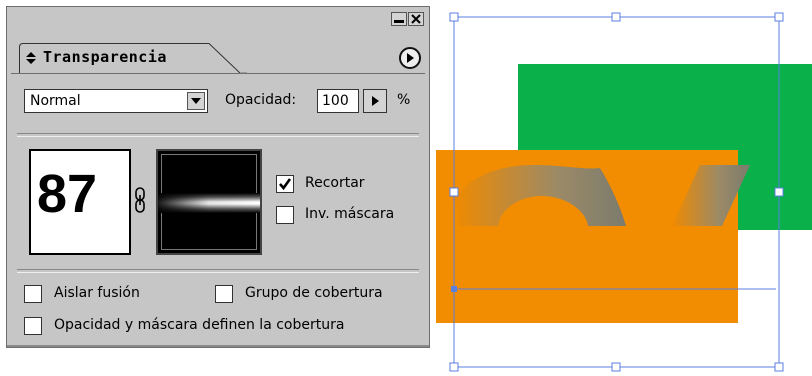 This screenshot has width=812, height=376. I want to click on aislar-fusion-checkbox, so click(33, 294).